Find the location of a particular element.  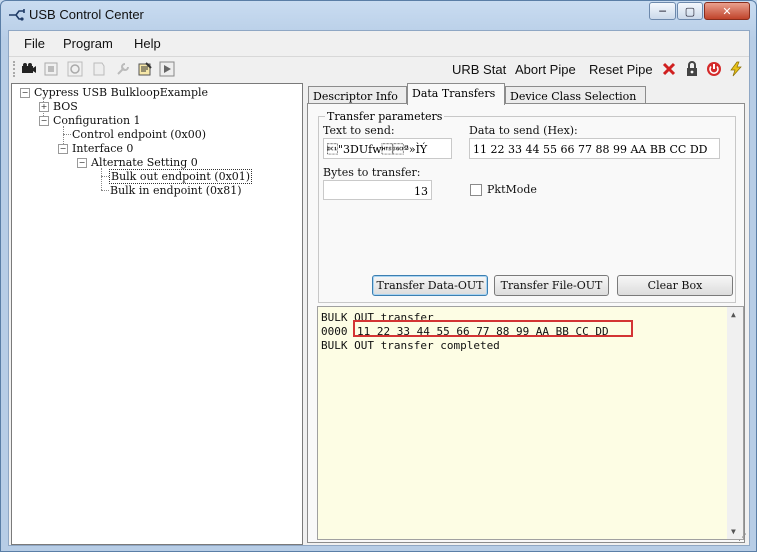

close-x-icon is located at coordinates (669, 69).